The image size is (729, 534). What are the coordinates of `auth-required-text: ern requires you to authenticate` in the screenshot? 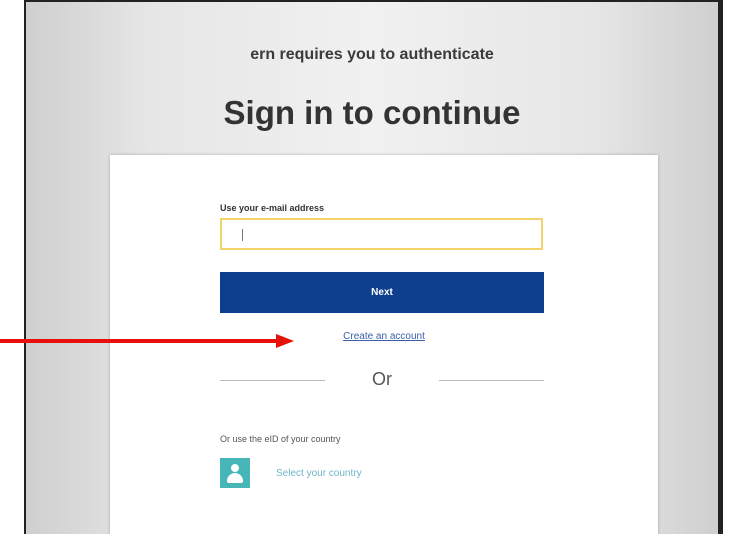 It's located at (372, 54).